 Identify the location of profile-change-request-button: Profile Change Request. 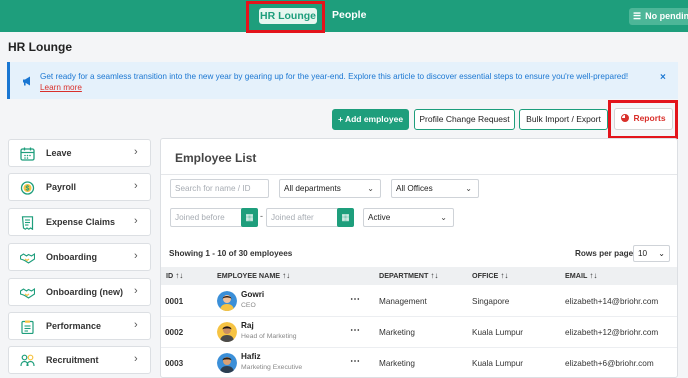
(464, 119).